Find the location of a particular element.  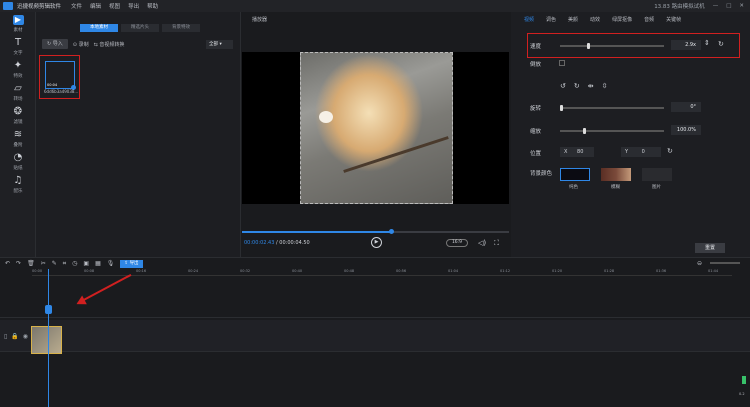

sidebar-item-effects: ✦ 特效 is located at coordinates (18, 69).